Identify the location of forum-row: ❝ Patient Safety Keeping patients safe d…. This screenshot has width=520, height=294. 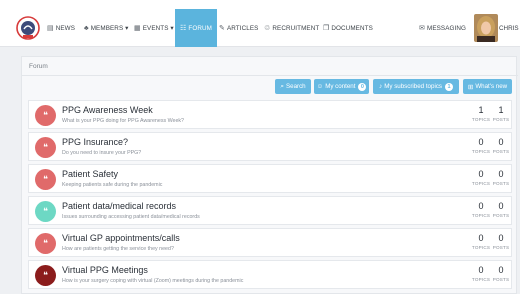
(270, 178).